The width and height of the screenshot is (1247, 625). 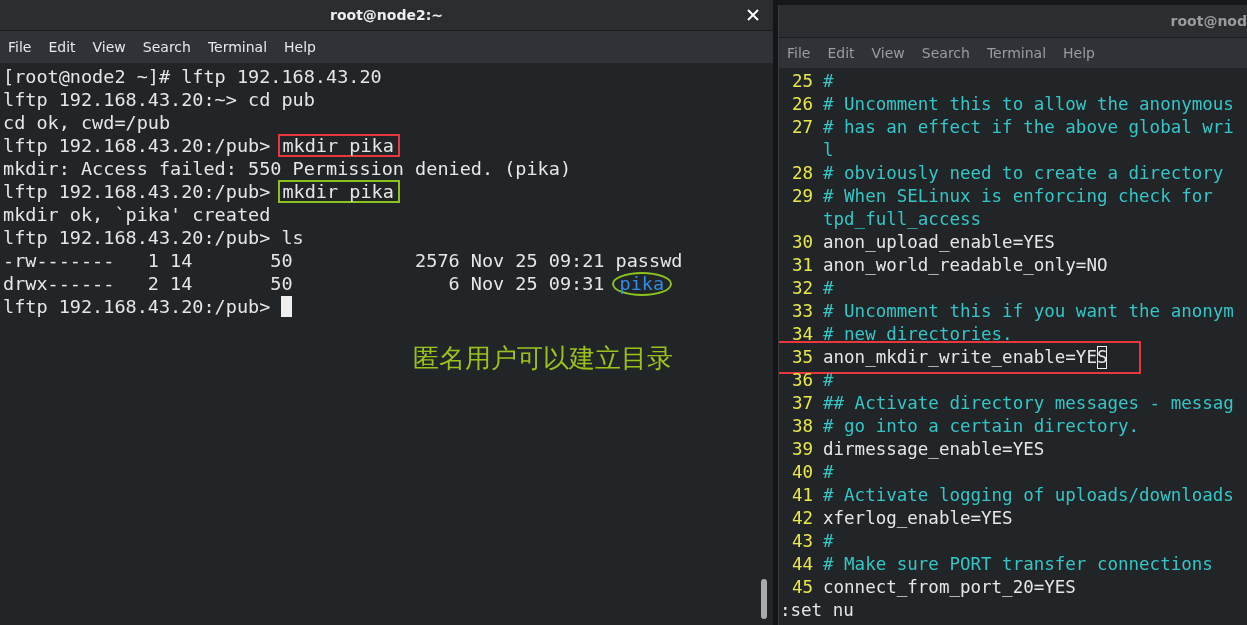 What do you see at coordinates (753, 15) in the screenshot?
I see `close-icon` at bounding box center [753, 15].